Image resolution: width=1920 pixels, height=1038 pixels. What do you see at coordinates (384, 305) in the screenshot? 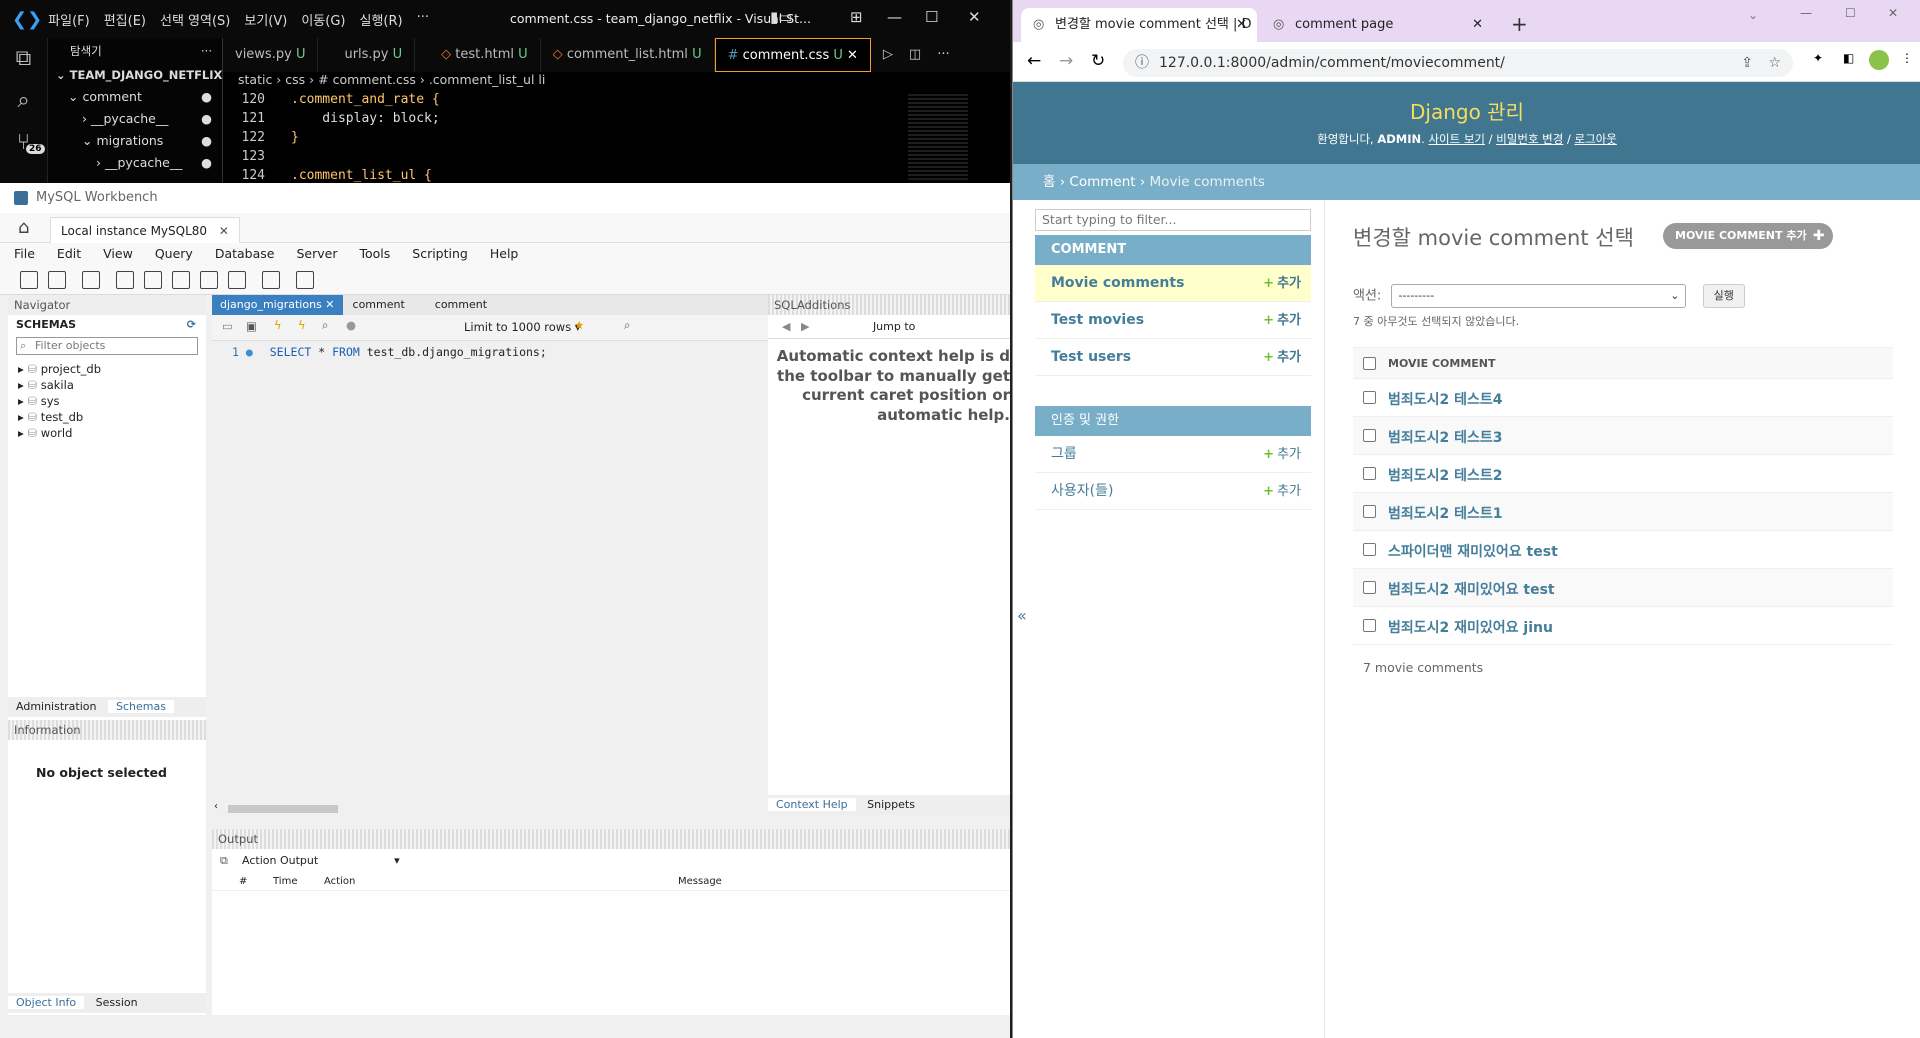
I see `tab-comment: comment` at bounding box center [384, 305].